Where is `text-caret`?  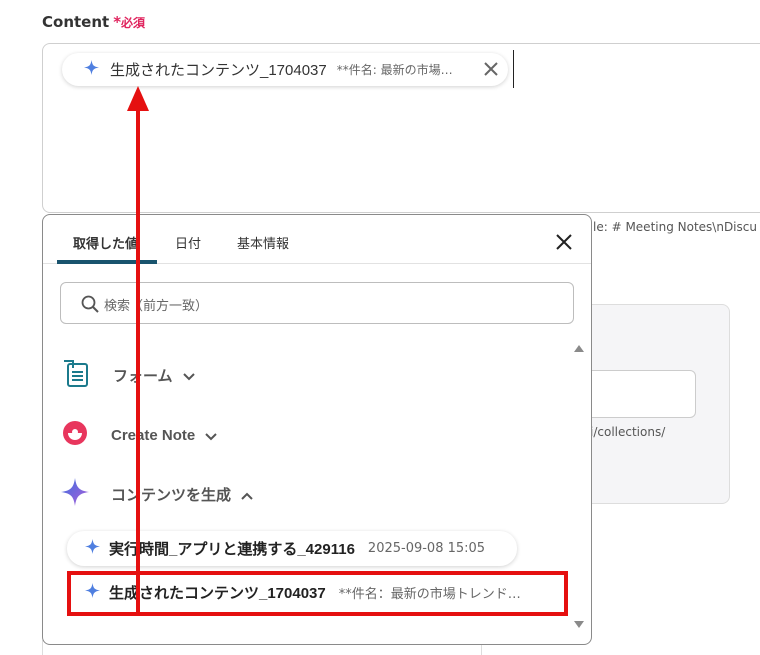 text-caret is located at coordinates (513, 69).